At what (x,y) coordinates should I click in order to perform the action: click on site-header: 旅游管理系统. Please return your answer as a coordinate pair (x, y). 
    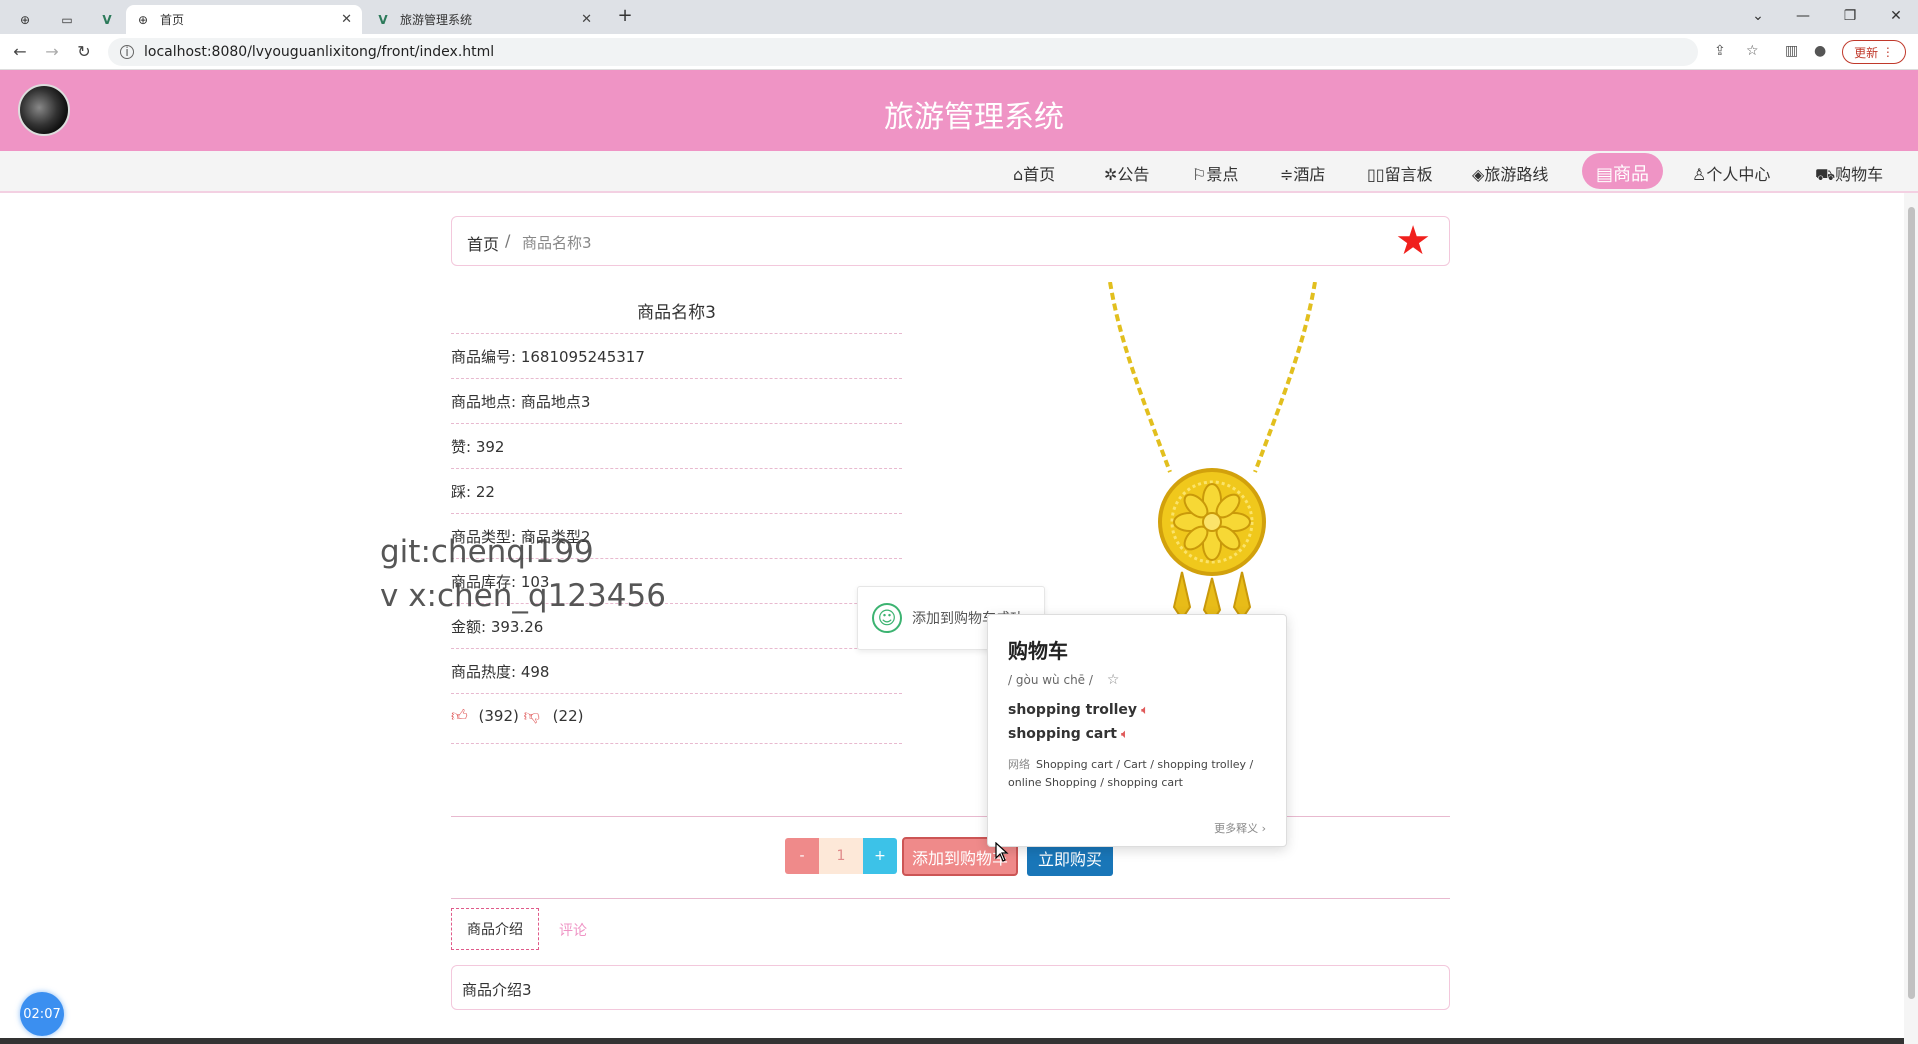
    Looking at the image, I should click on (959, 110).